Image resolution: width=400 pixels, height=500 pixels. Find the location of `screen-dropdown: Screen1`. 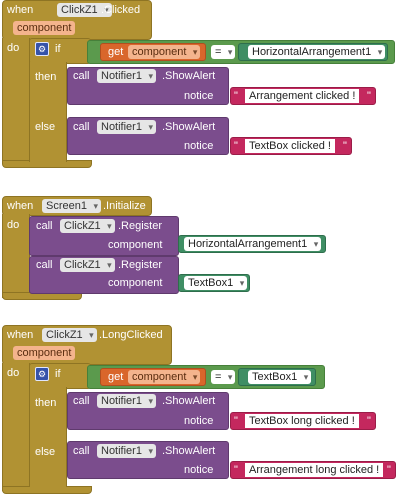

screen-dropdown: Screen1 is located at coordinates (71, 206).